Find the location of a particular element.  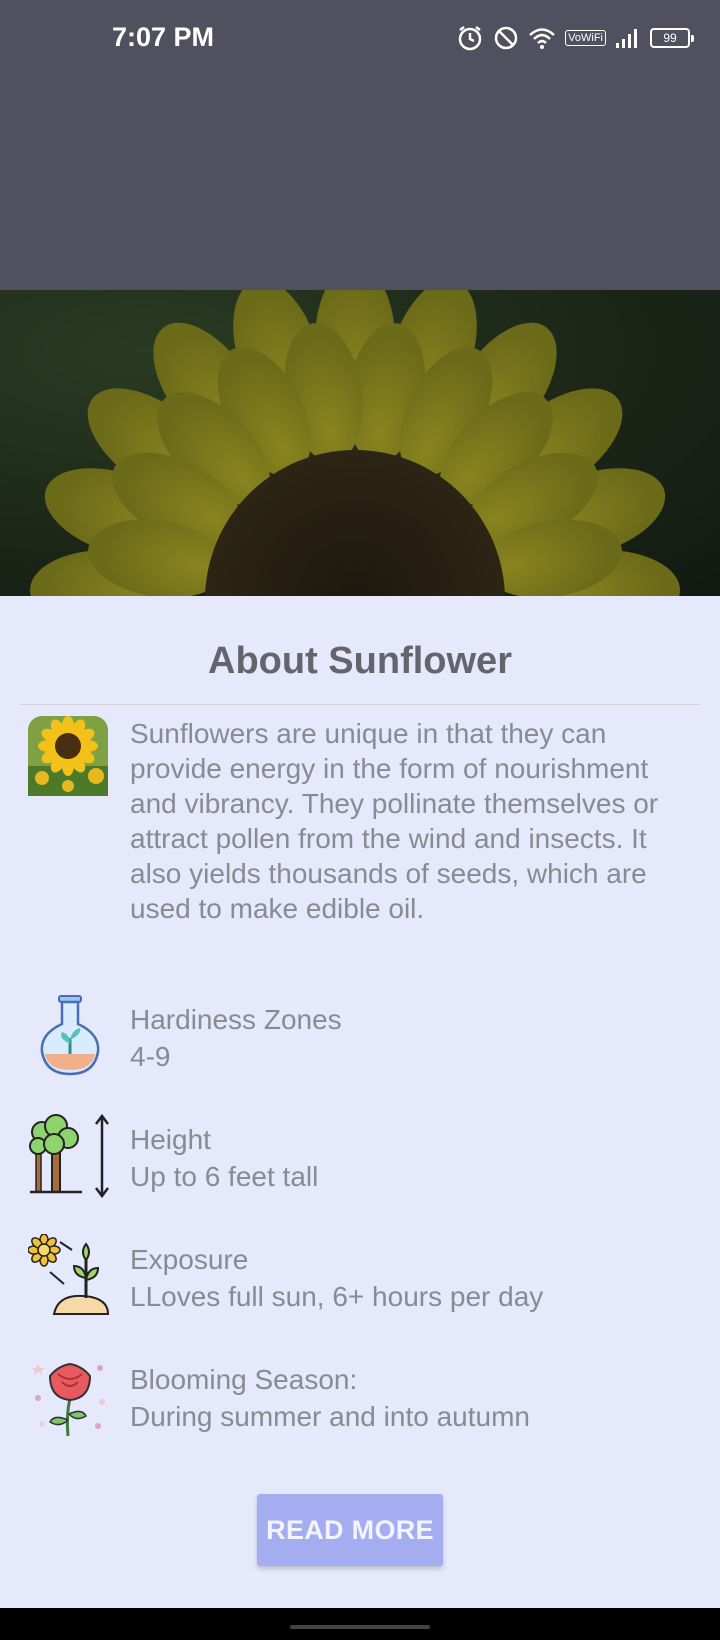

sunflower-thumbnail-icon is located at coordinates (70, 758).